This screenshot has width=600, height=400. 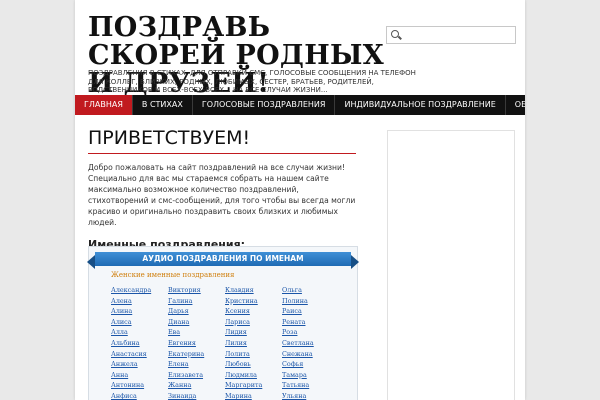 What do you see at coordinates (139, 301) in the screenshot?
I see `name-link: Алена` at bounding box center [139, 301].